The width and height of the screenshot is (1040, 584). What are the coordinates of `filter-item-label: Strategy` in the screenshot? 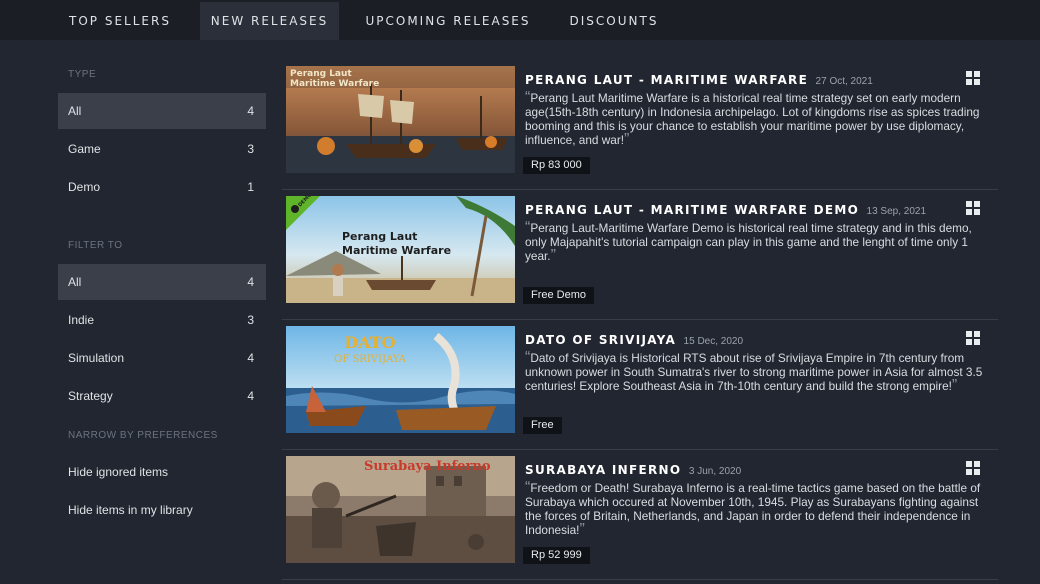 It's located at (90, 396).